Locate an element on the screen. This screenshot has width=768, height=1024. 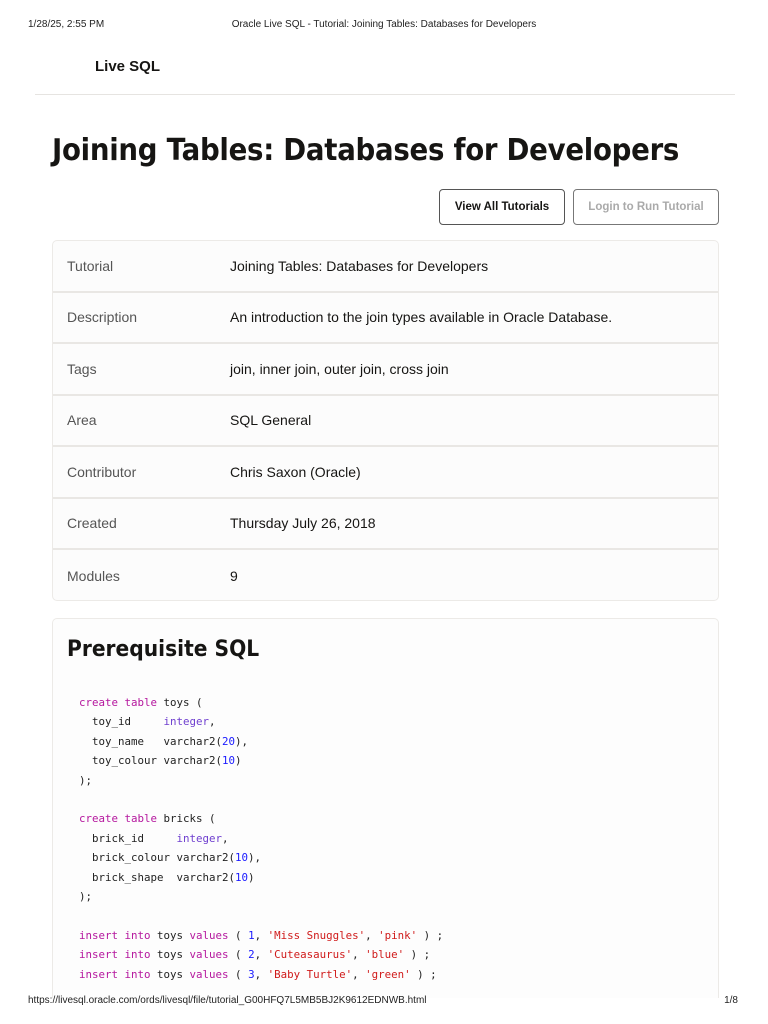
row-label: Contributor is located at coordinates (102, 471).